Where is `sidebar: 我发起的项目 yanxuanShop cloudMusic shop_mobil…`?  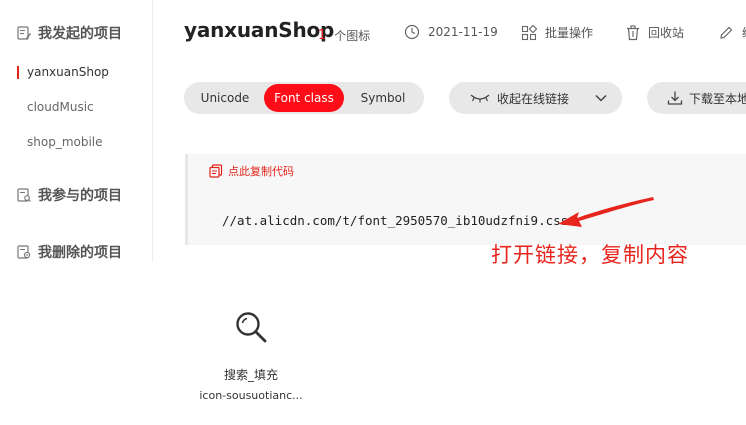
sidebar: 我发起的项目 yanxuanShop cloudMusic shop_mobil… is located at coordinates (76, 131).